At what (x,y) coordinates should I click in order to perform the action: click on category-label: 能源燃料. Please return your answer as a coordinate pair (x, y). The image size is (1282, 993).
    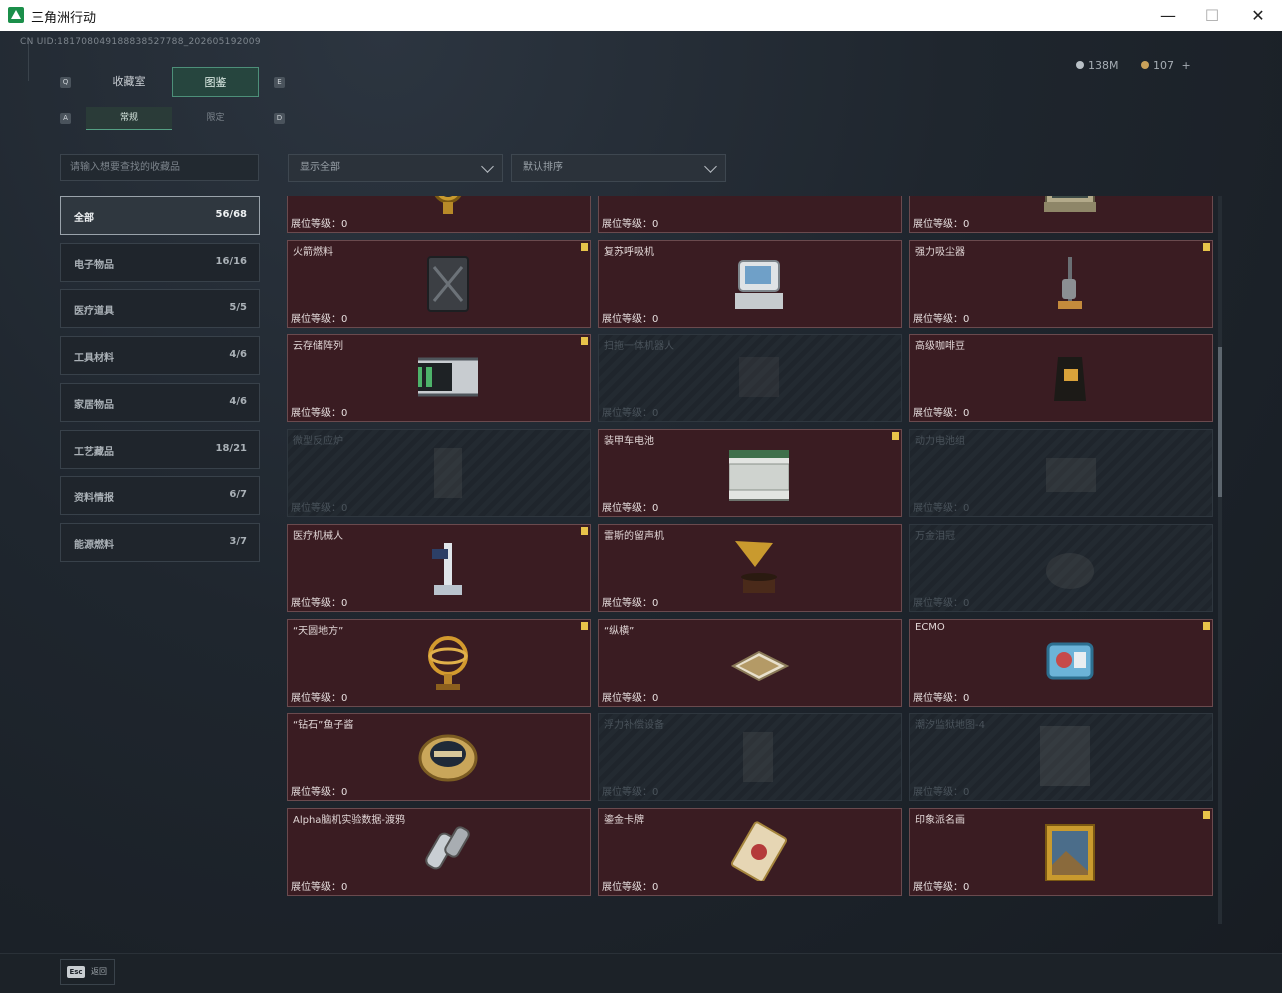
    Looking at the image, I should click on (94, 545).